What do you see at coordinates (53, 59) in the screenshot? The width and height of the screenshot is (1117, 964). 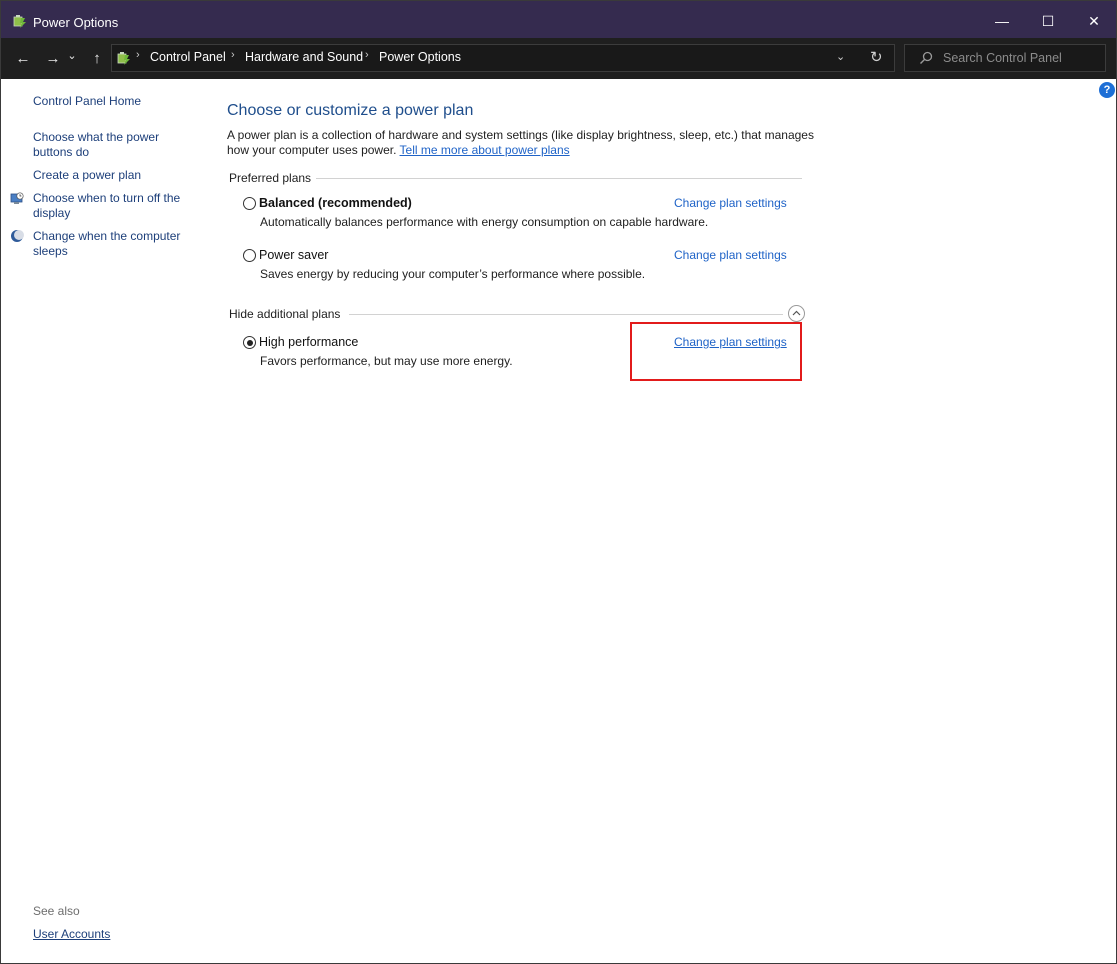 I see `forward-button: →` at bounding box center [53, 59].